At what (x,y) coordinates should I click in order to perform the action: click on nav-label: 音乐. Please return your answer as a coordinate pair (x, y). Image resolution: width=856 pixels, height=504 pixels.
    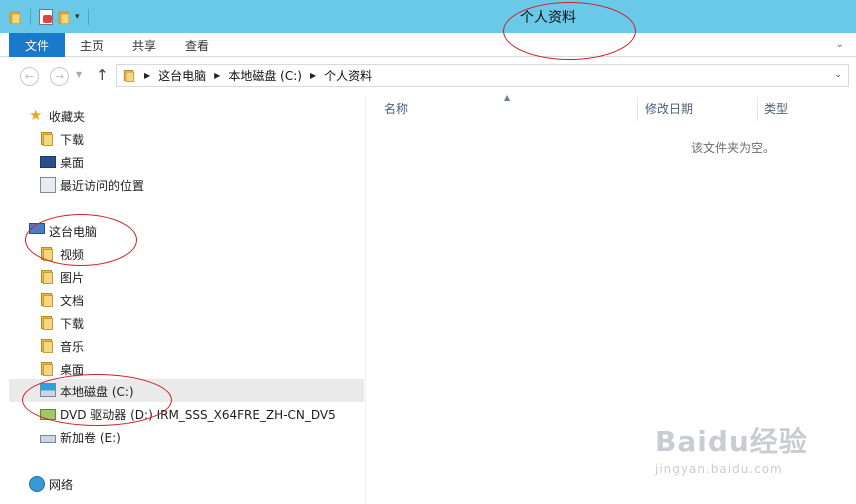
    Looking at the image, I should click on (72, 346).